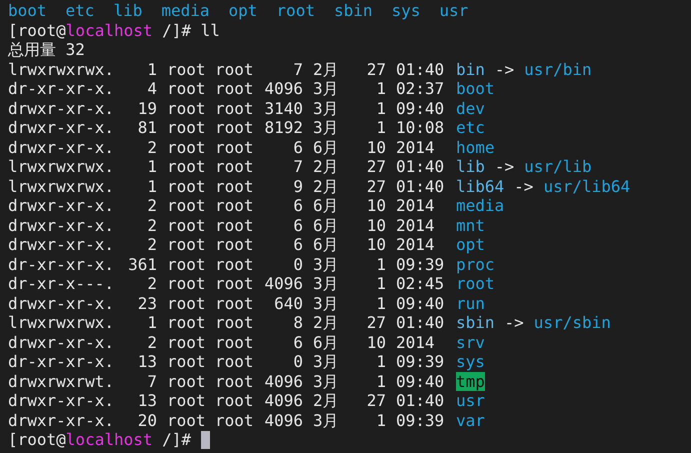  Describe the element at coordinates (298, 362) in the screenshot. I see `size-text: 0` at that location.